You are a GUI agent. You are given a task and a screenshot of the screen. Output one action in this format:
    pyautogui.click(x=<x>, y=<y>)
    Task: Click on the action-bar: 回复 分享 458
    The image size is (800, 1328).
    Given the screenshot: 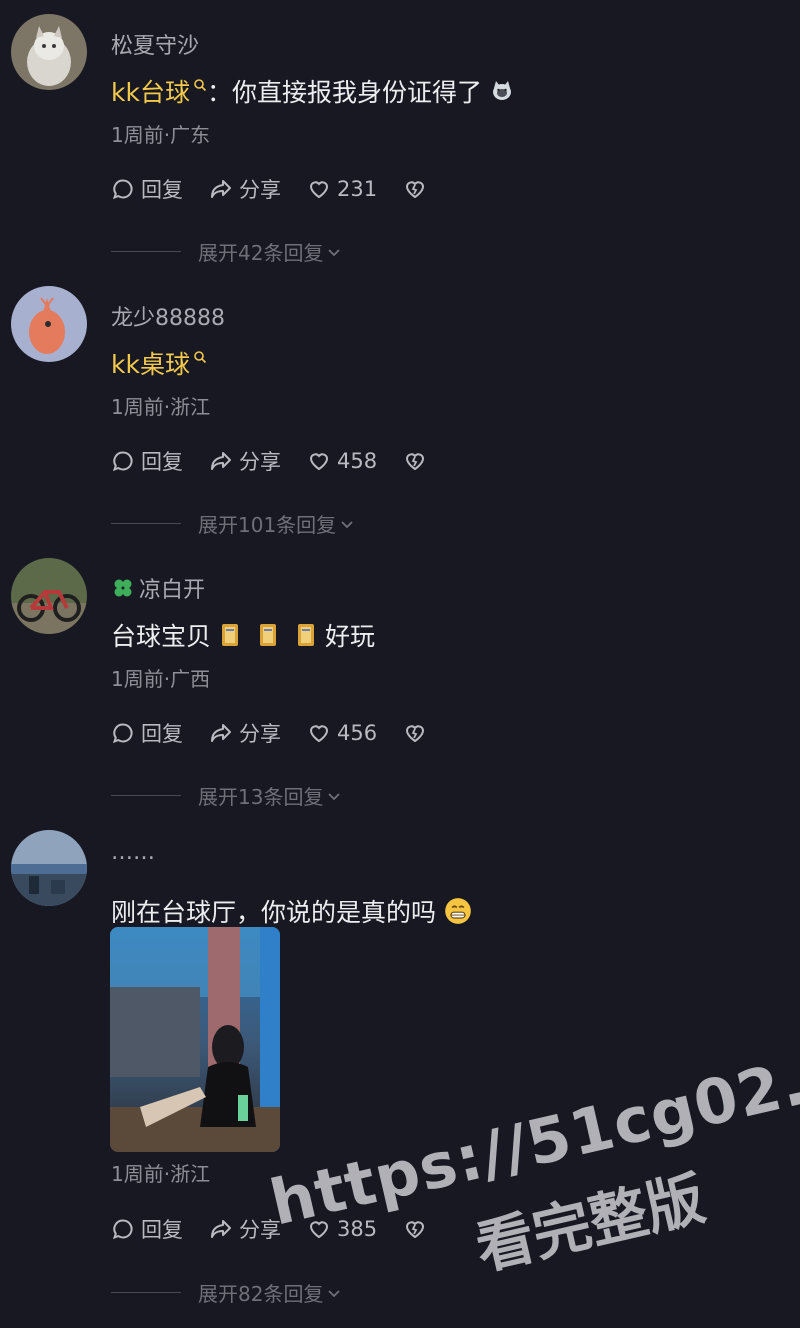 What is the action you would take?
    pyautogui.click(x=285, y=461)
    